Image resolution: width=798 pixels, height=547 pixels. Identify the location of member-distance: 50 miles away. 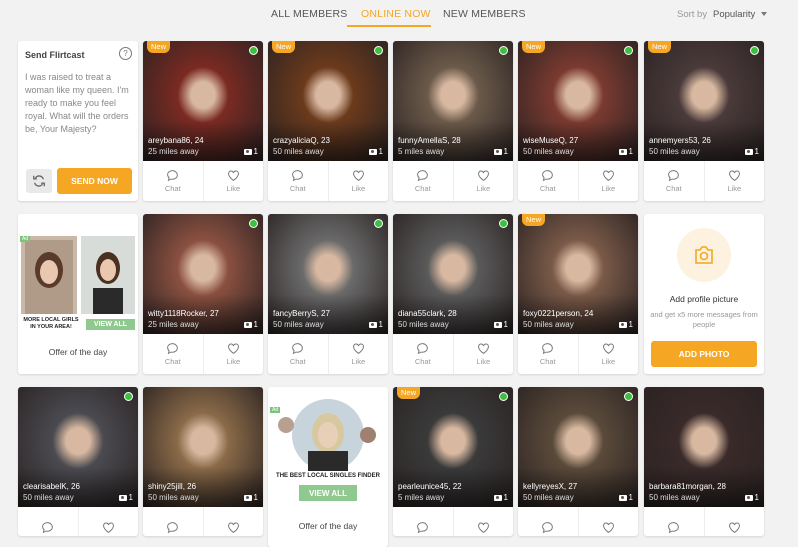
(674, 151).